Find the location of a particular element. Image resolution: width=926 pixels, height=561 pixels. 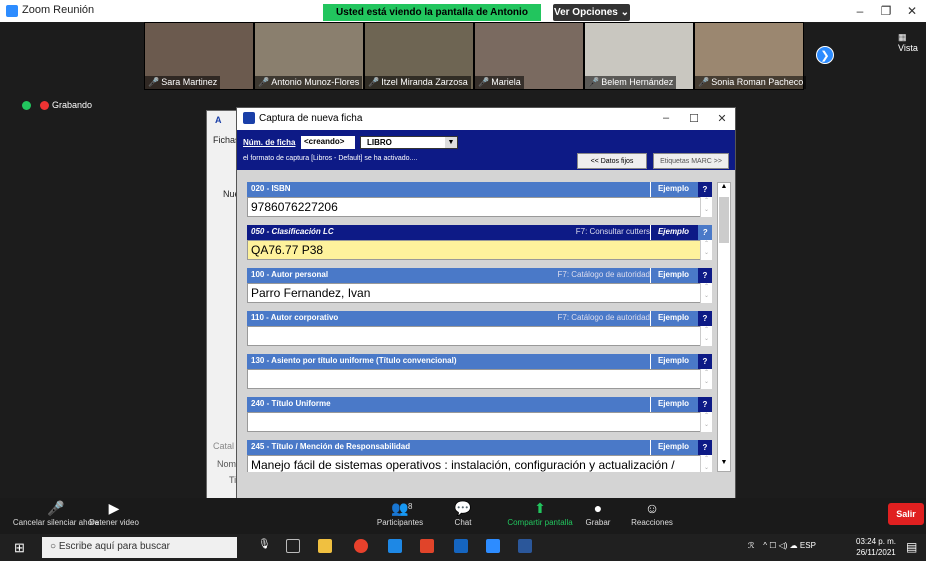

taskbar-search: ○ Escribe aquí para buscar is located at coordinates (139, 547).